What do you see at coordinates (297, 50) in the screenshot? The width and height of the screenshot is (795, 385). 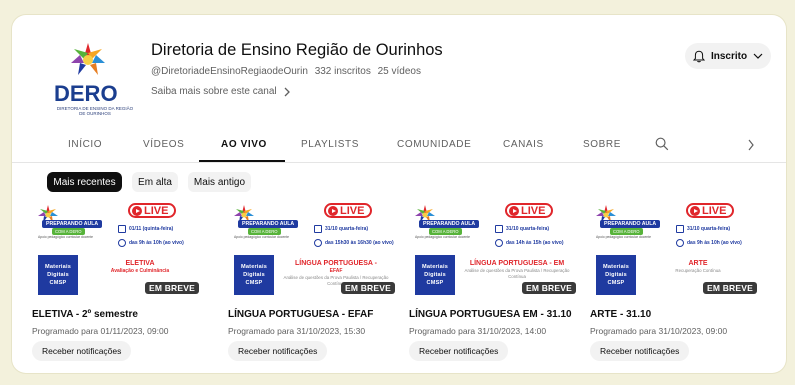 I see `channel-name: Diretoria de Ensino Região de Ourinhos` at bounding box center [297, 50].